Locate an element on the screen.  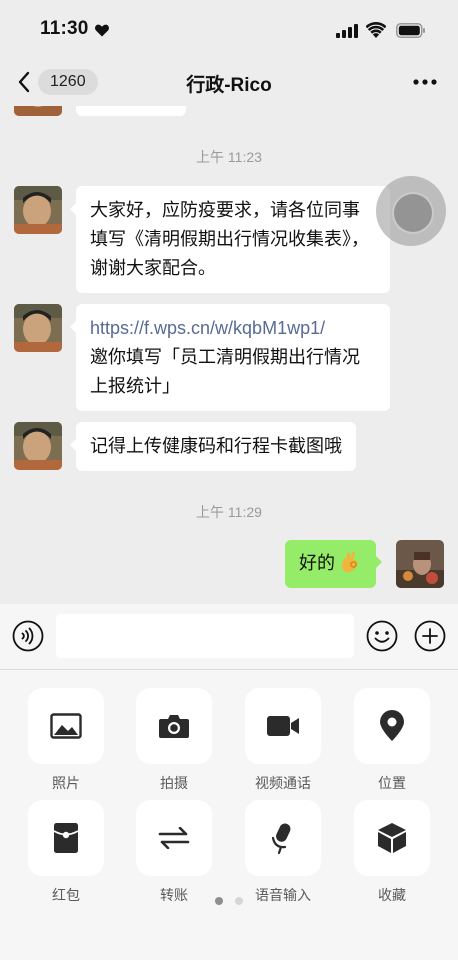
more-icon is located at coordinates (425, 82).